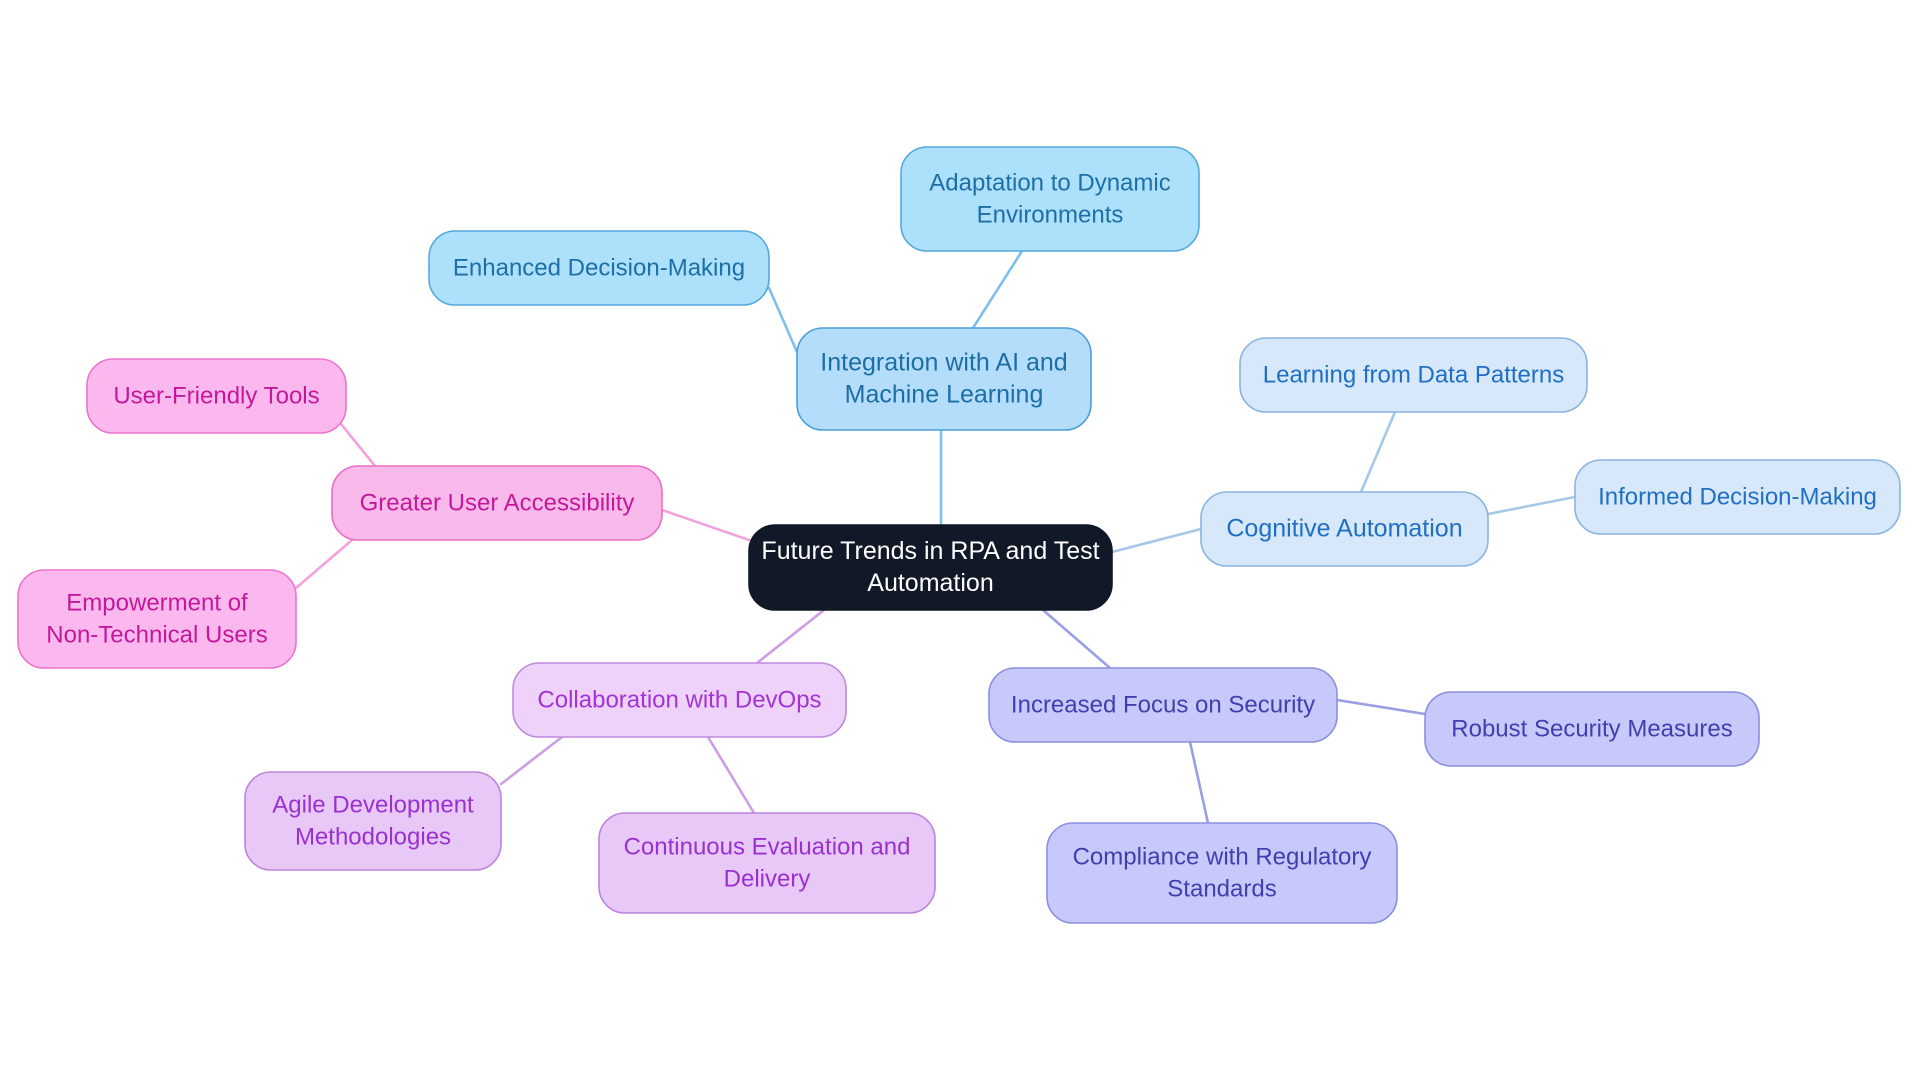 Image resolution: width=1920 pixels, height=1083 pixels. I want to click on node-shape-empowerment-non-technical-users, so click(157, 619).